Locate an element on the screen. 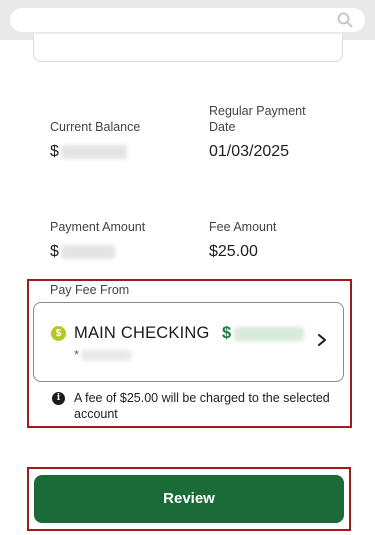  payment-amount-value: $ is located at coordinates (82, 252).